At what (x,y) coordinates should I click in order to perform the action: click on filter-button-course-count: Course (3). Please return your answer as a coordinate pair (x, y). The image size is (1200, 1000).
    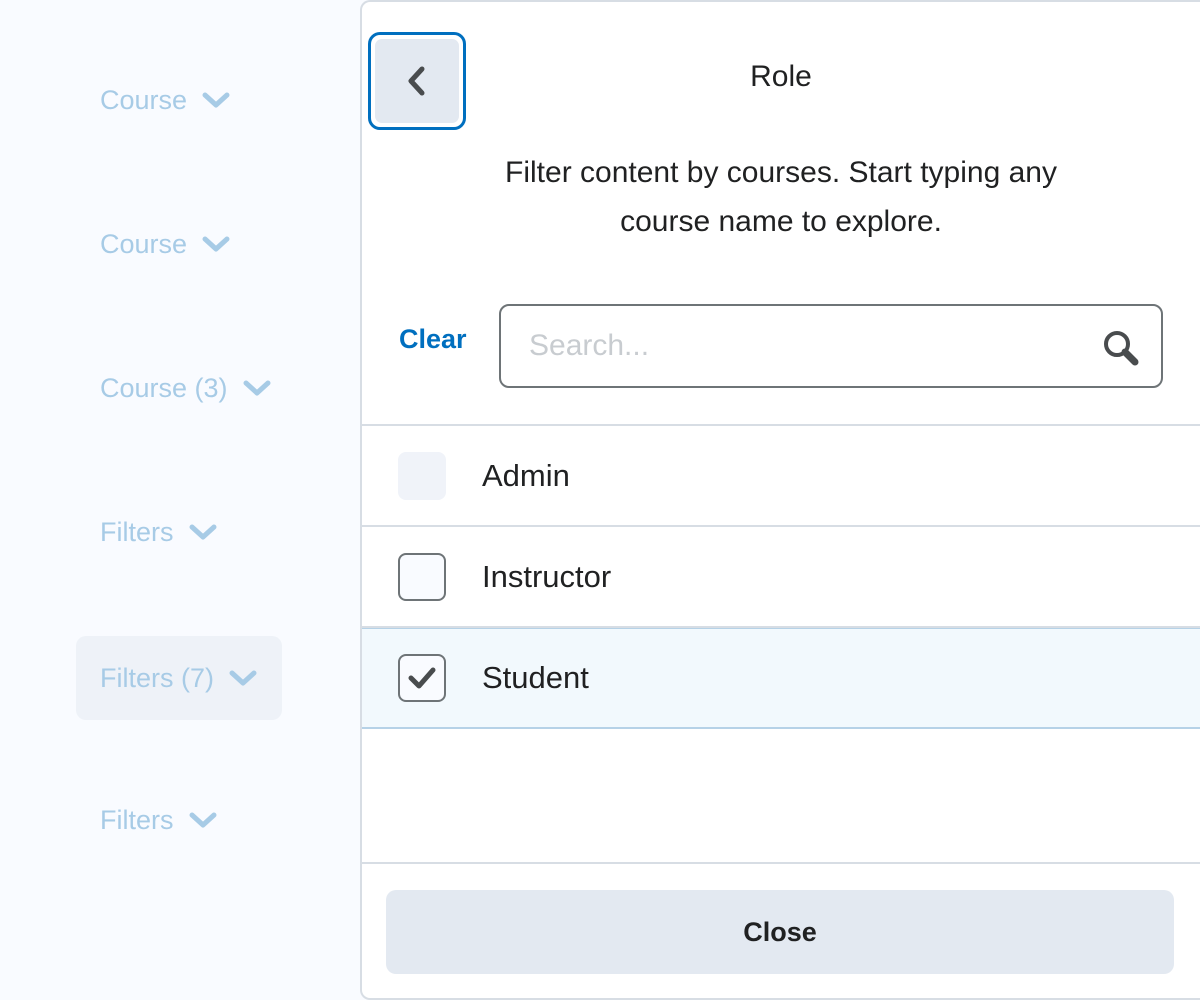
    Looking at the image, I should click on (186, 388).